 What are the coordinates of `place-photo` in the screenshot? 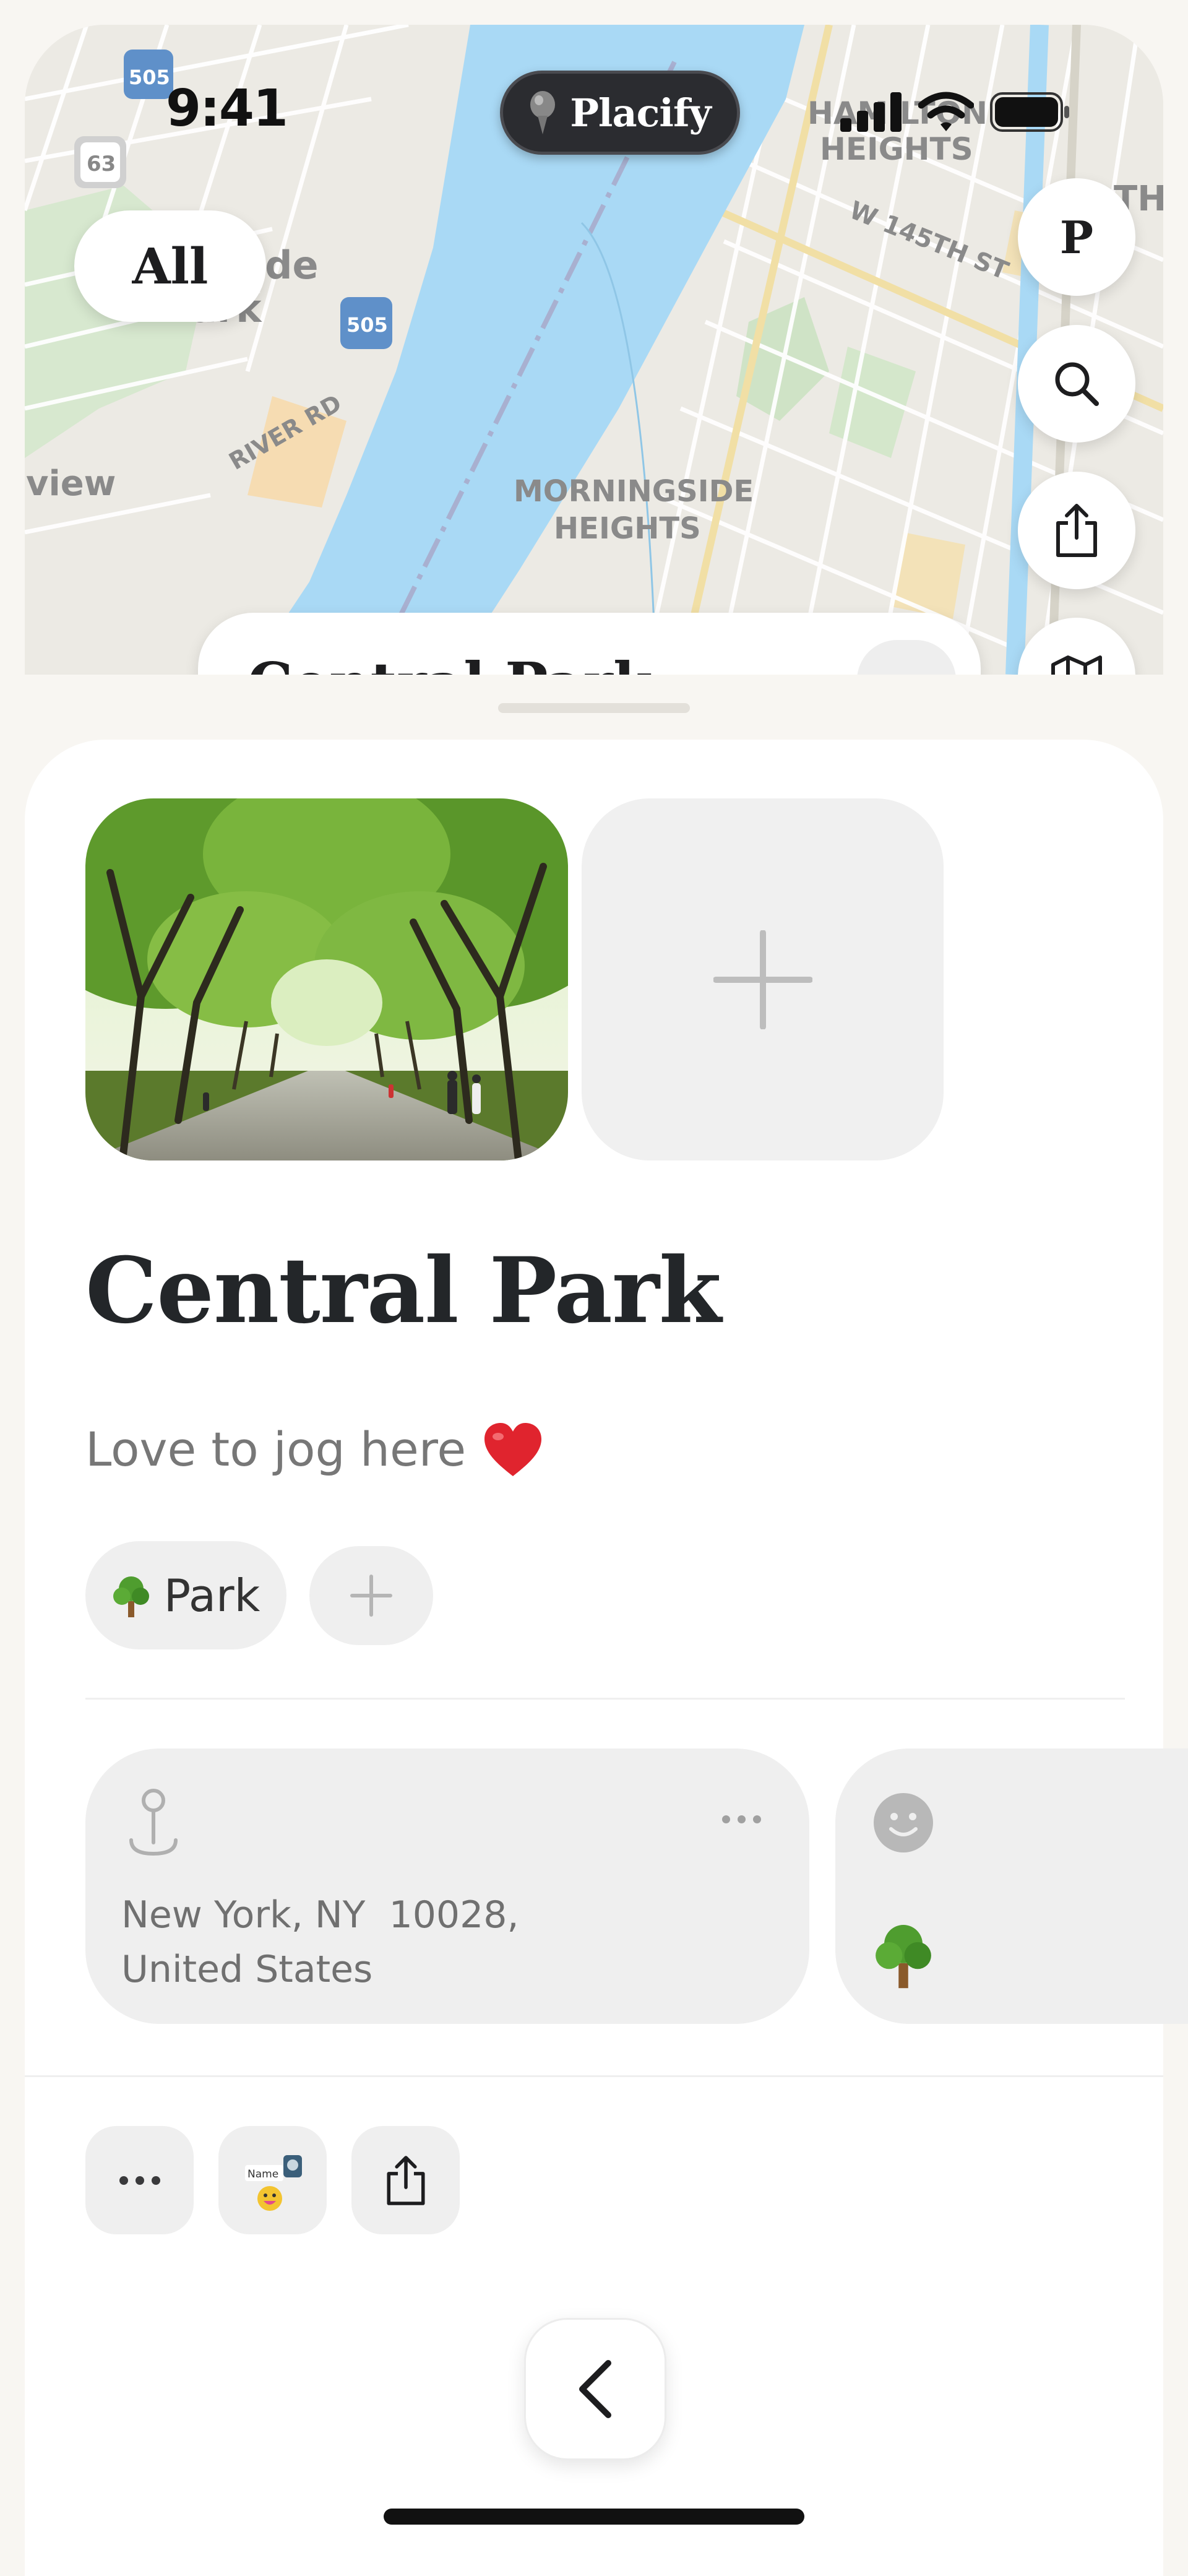 It's located at (326, 979).